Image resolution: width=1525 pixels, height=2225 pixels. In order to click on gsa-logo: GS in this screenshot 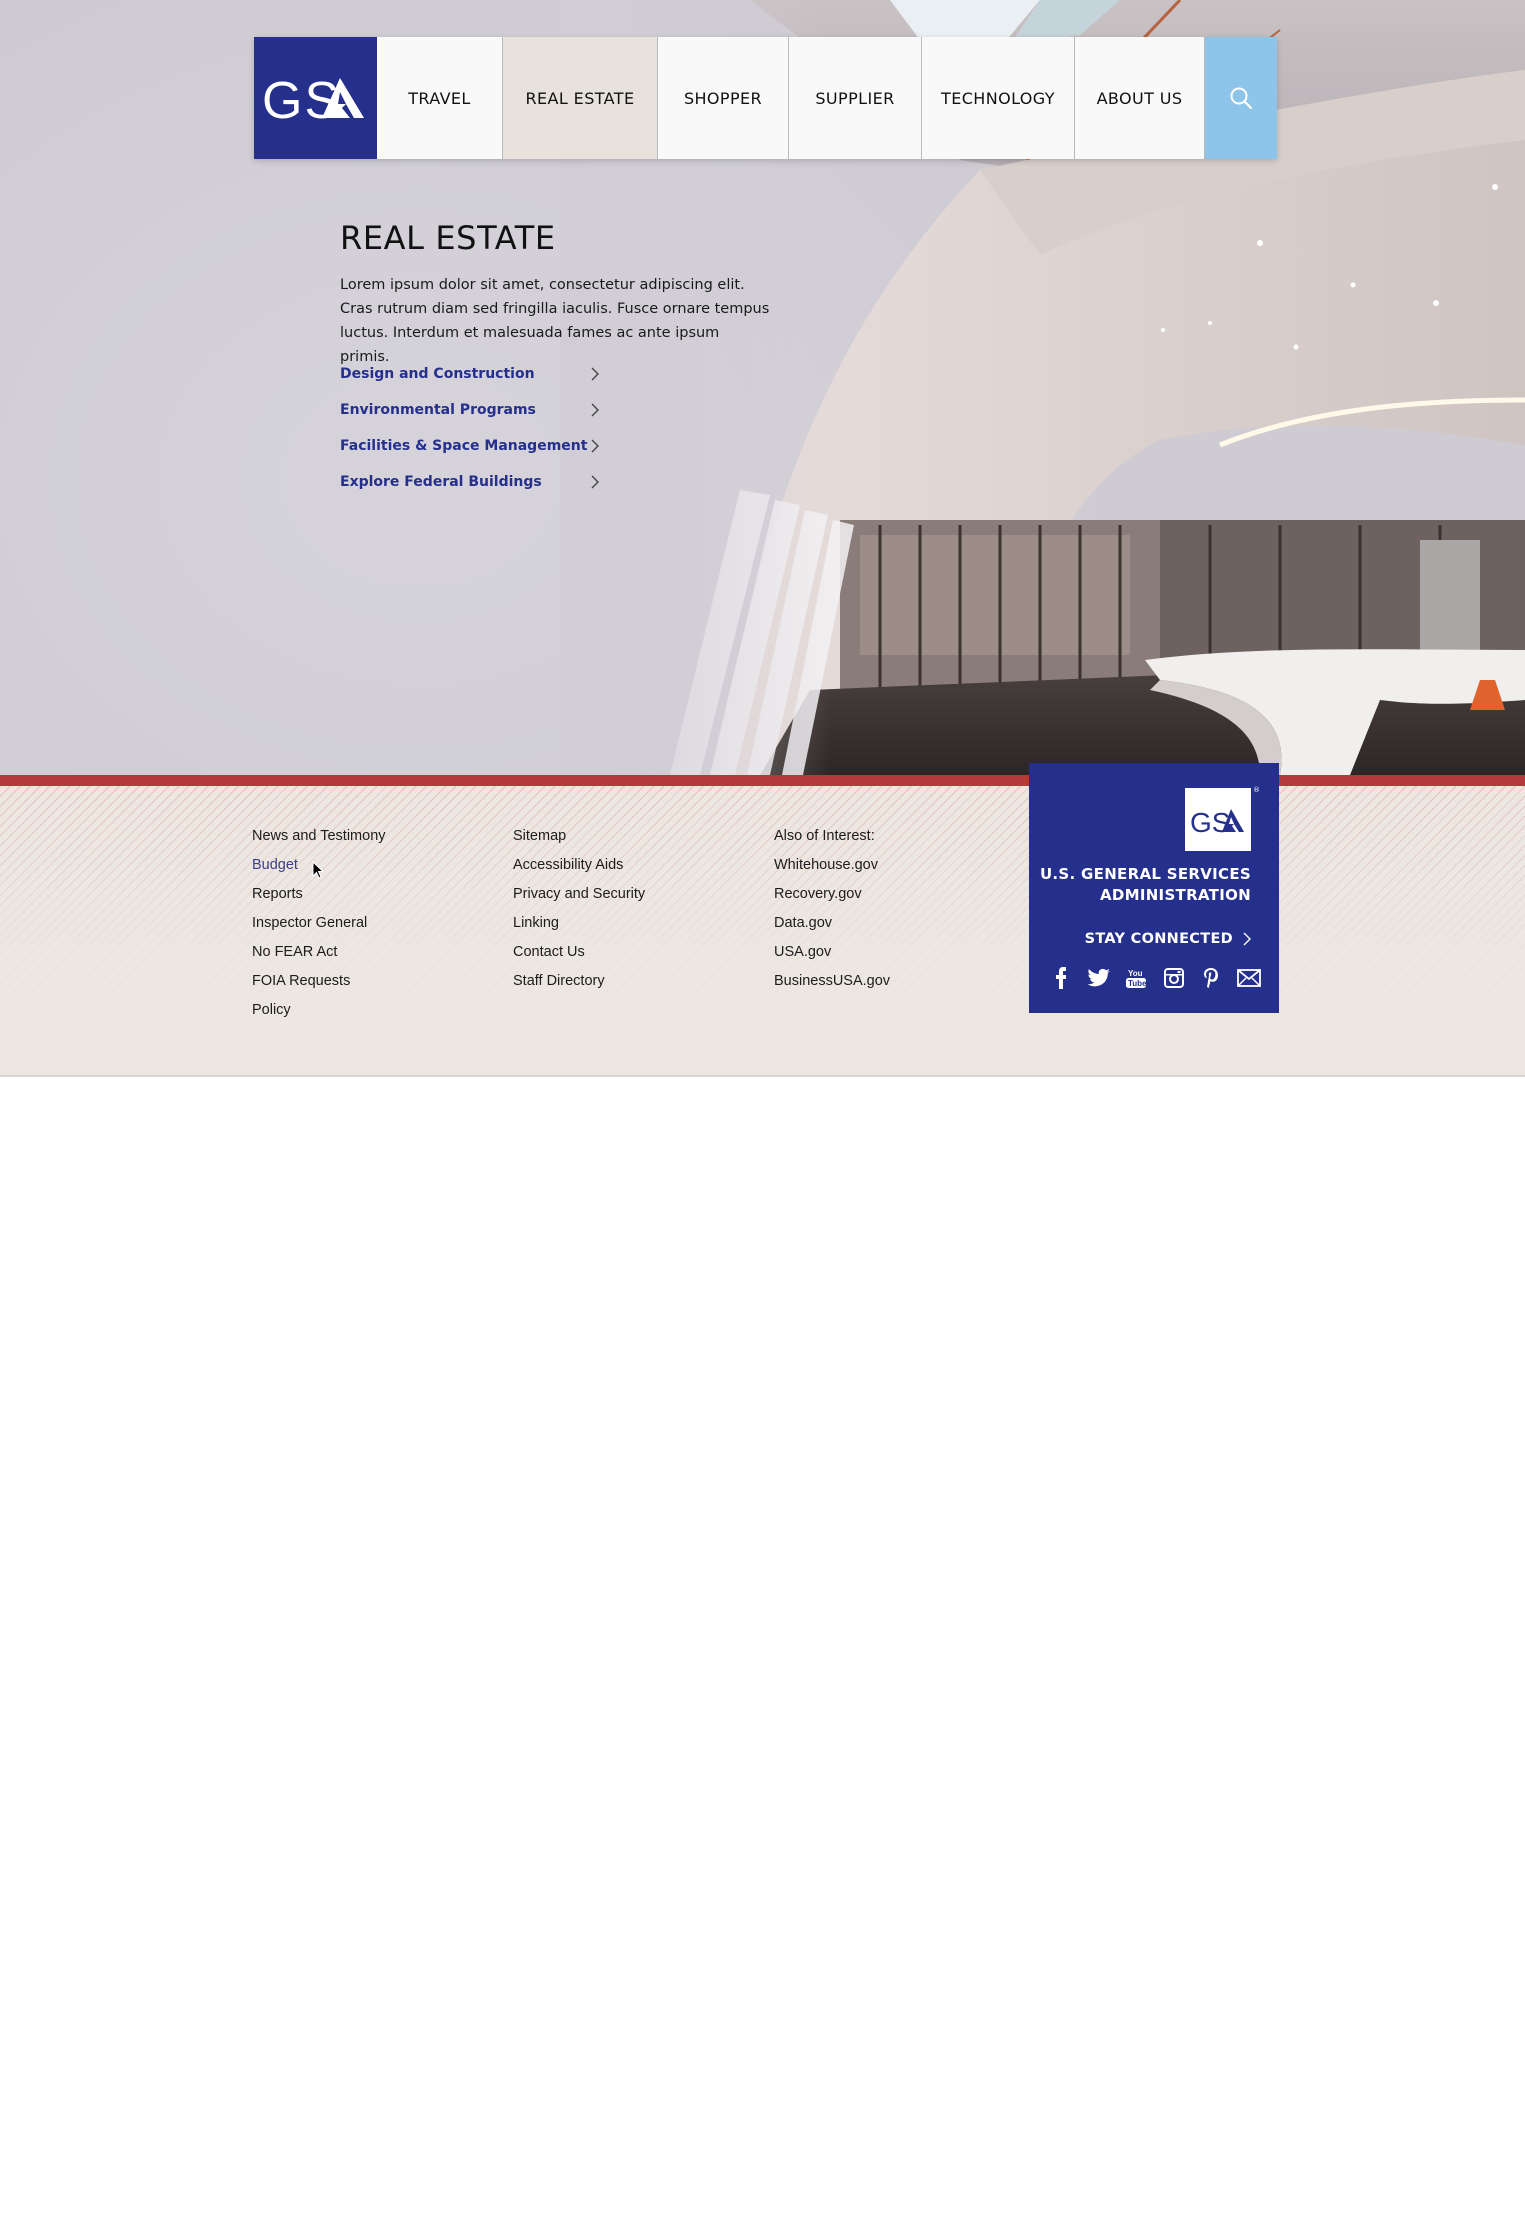, I will do `click(315, 98)`.